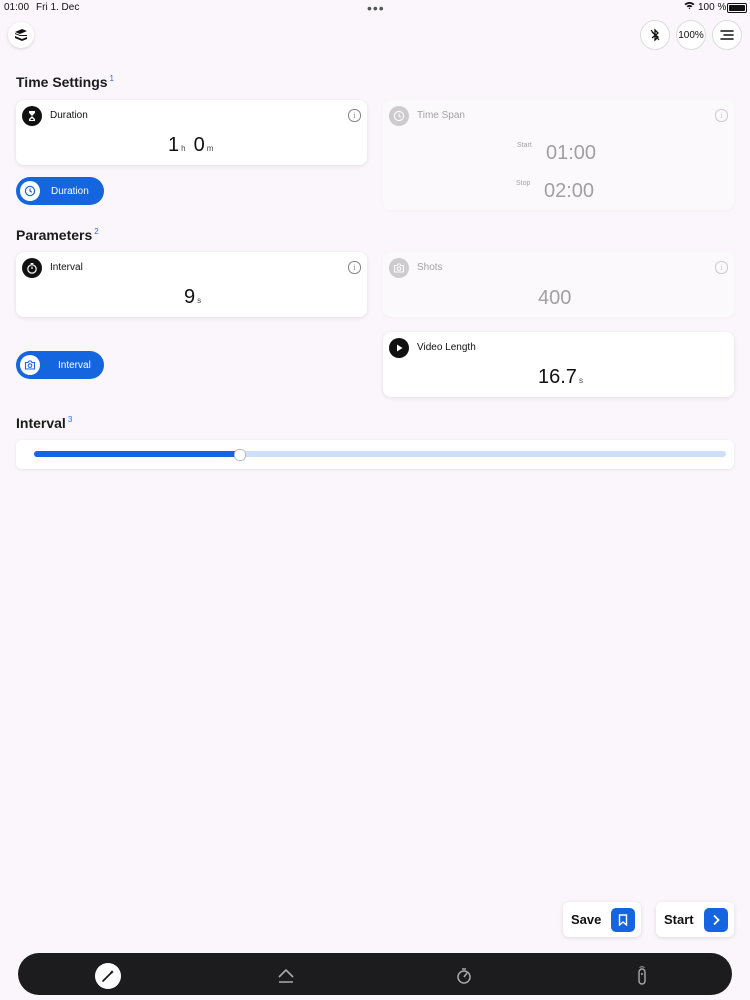 The width and height of the screenshot is (750, 1000). I want to click on interval-slider-thumb, so click(240, 455).